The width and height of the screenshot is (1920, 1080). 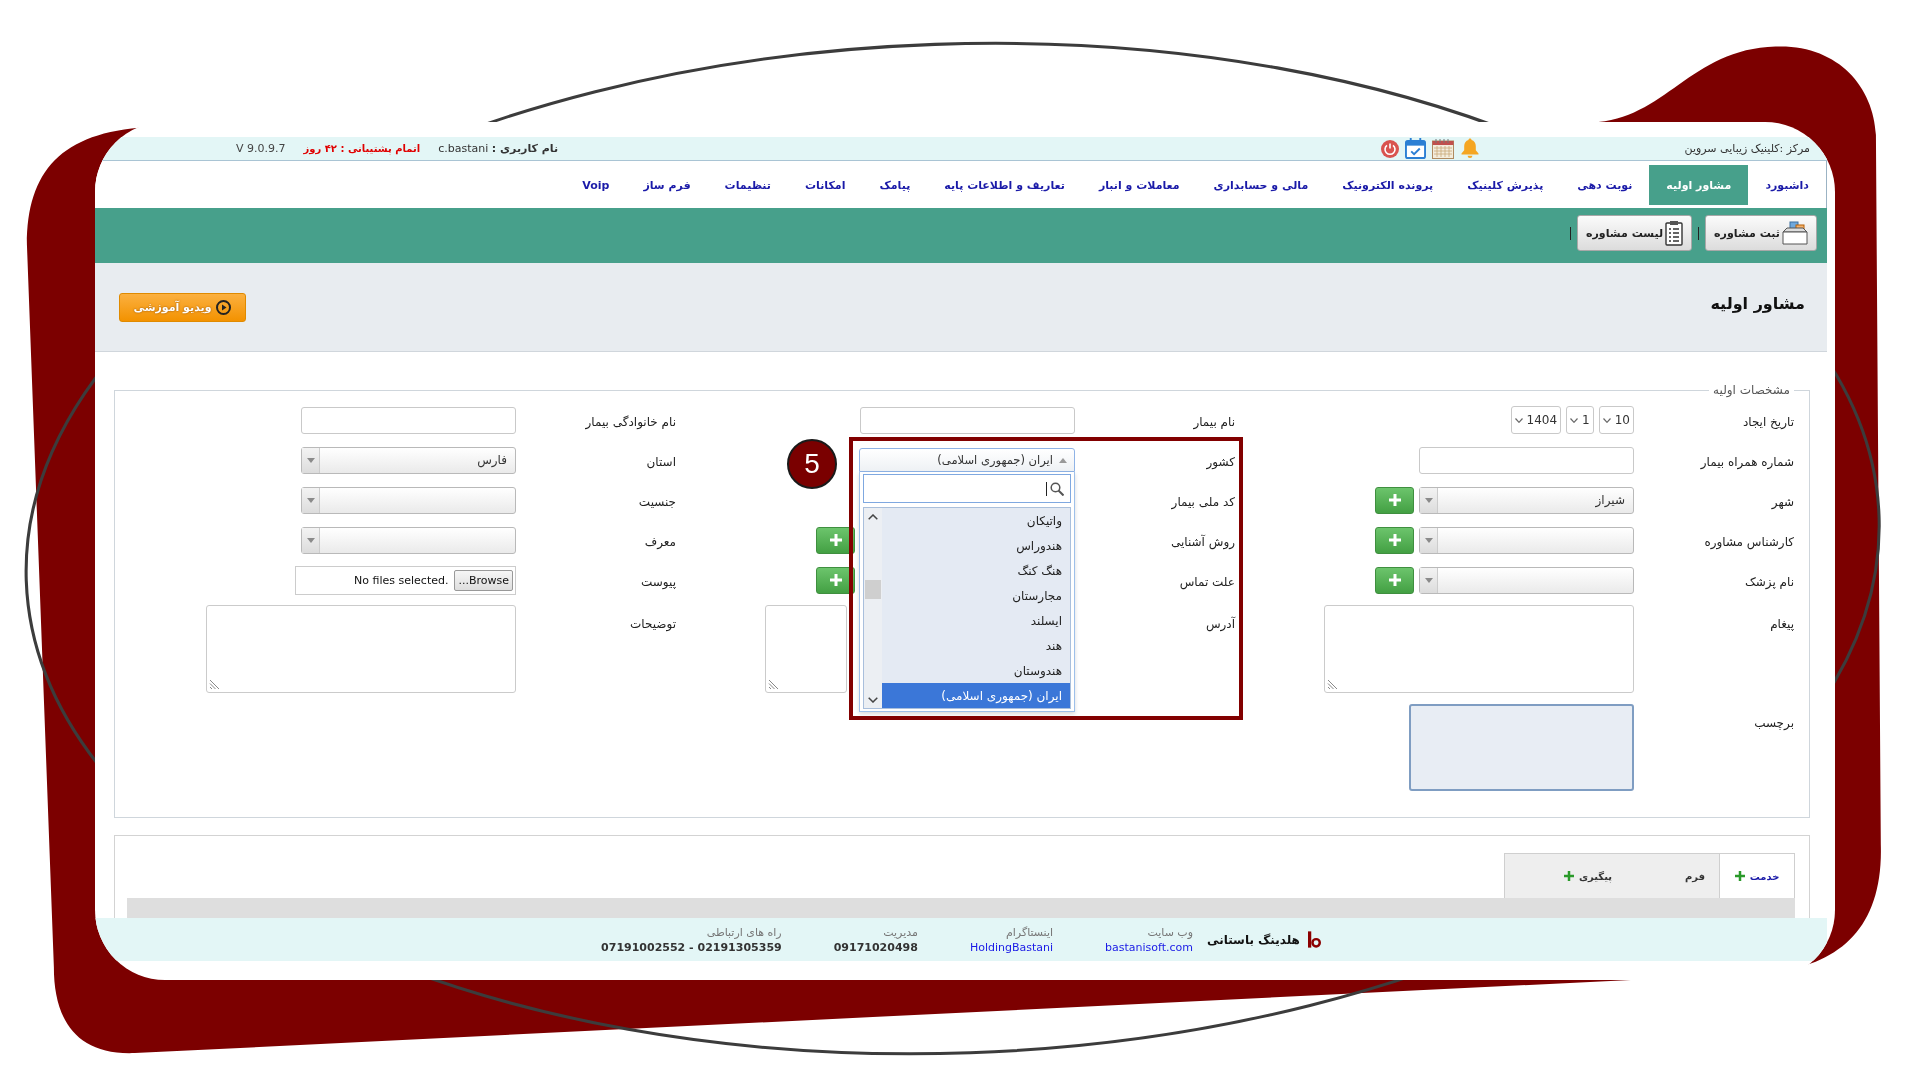 What do you see at coordinates (873, 589) in the screenshot?
I see `scrollbar-thumb` at bounding box center [873, 589].